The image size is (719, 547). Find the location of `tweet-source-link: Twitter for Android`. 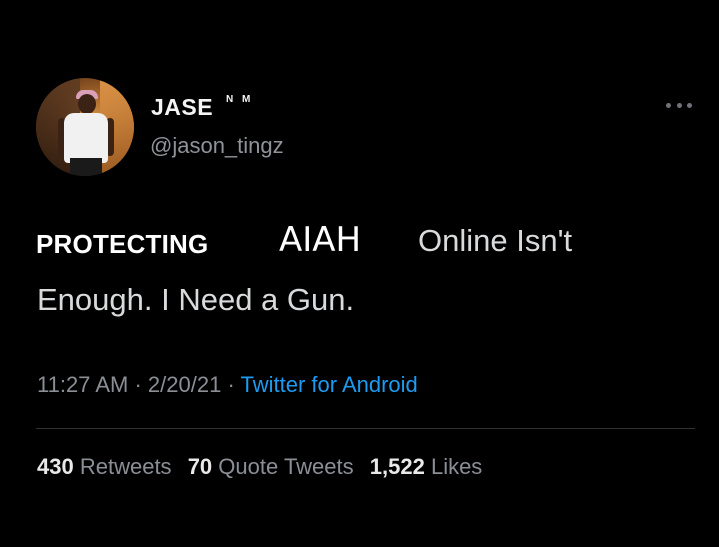

tweet-source-link: Twitter for Android is located at coordinates (328, 384).